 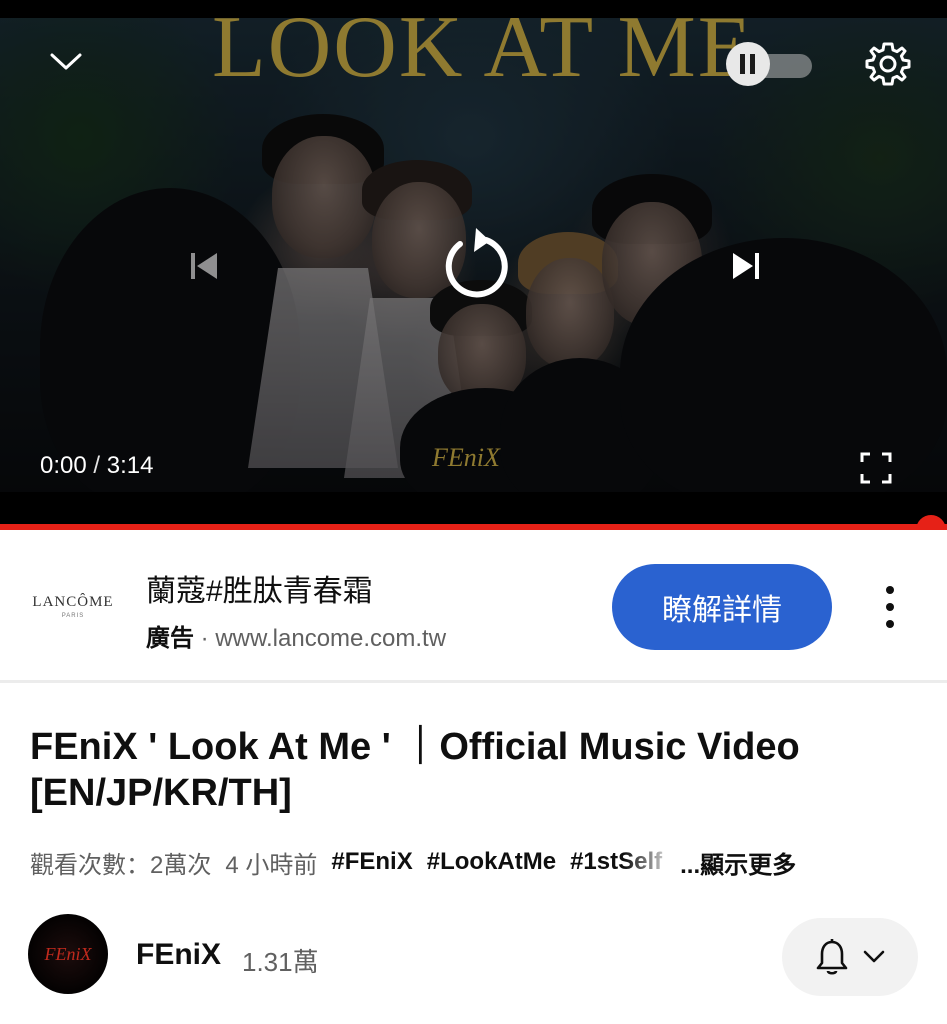 What do you see at coordinates (130, 465) in the screenshot?
I see `duration: 3:14` at bounding box center [130, 465].